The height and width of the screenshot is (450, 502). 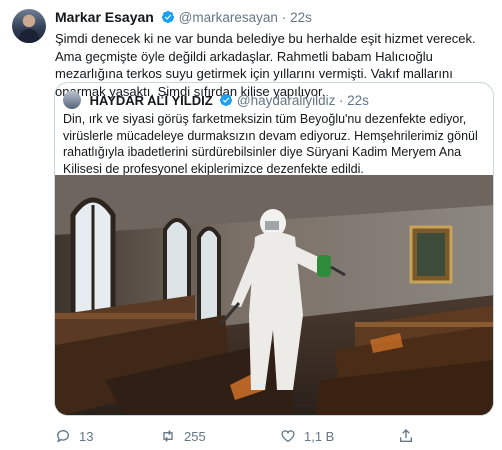 What do you see at coordinates (104, 17) in the screenshot?
I see `author-name: Markar Esayan` at bounding box center [104, 17].